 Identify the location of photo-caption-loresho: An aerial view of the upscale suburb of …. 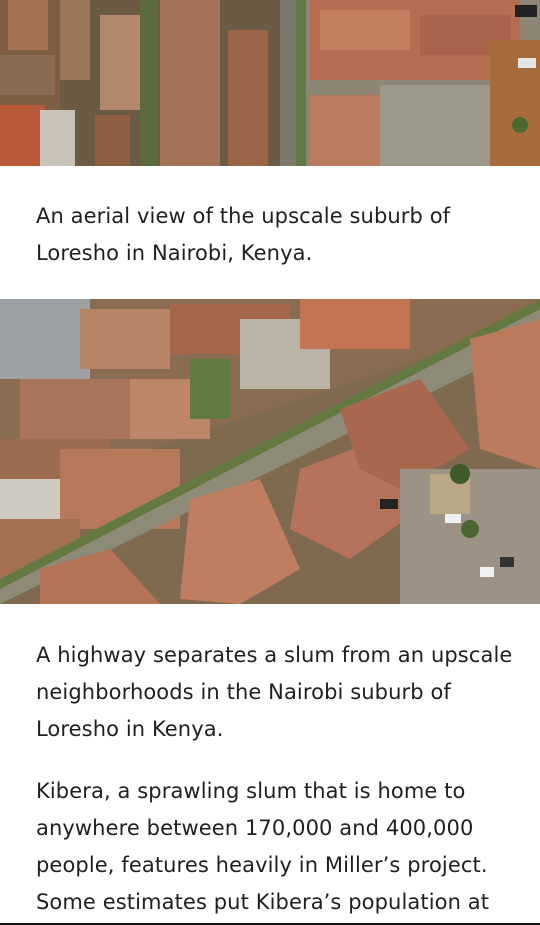
(243, 234).